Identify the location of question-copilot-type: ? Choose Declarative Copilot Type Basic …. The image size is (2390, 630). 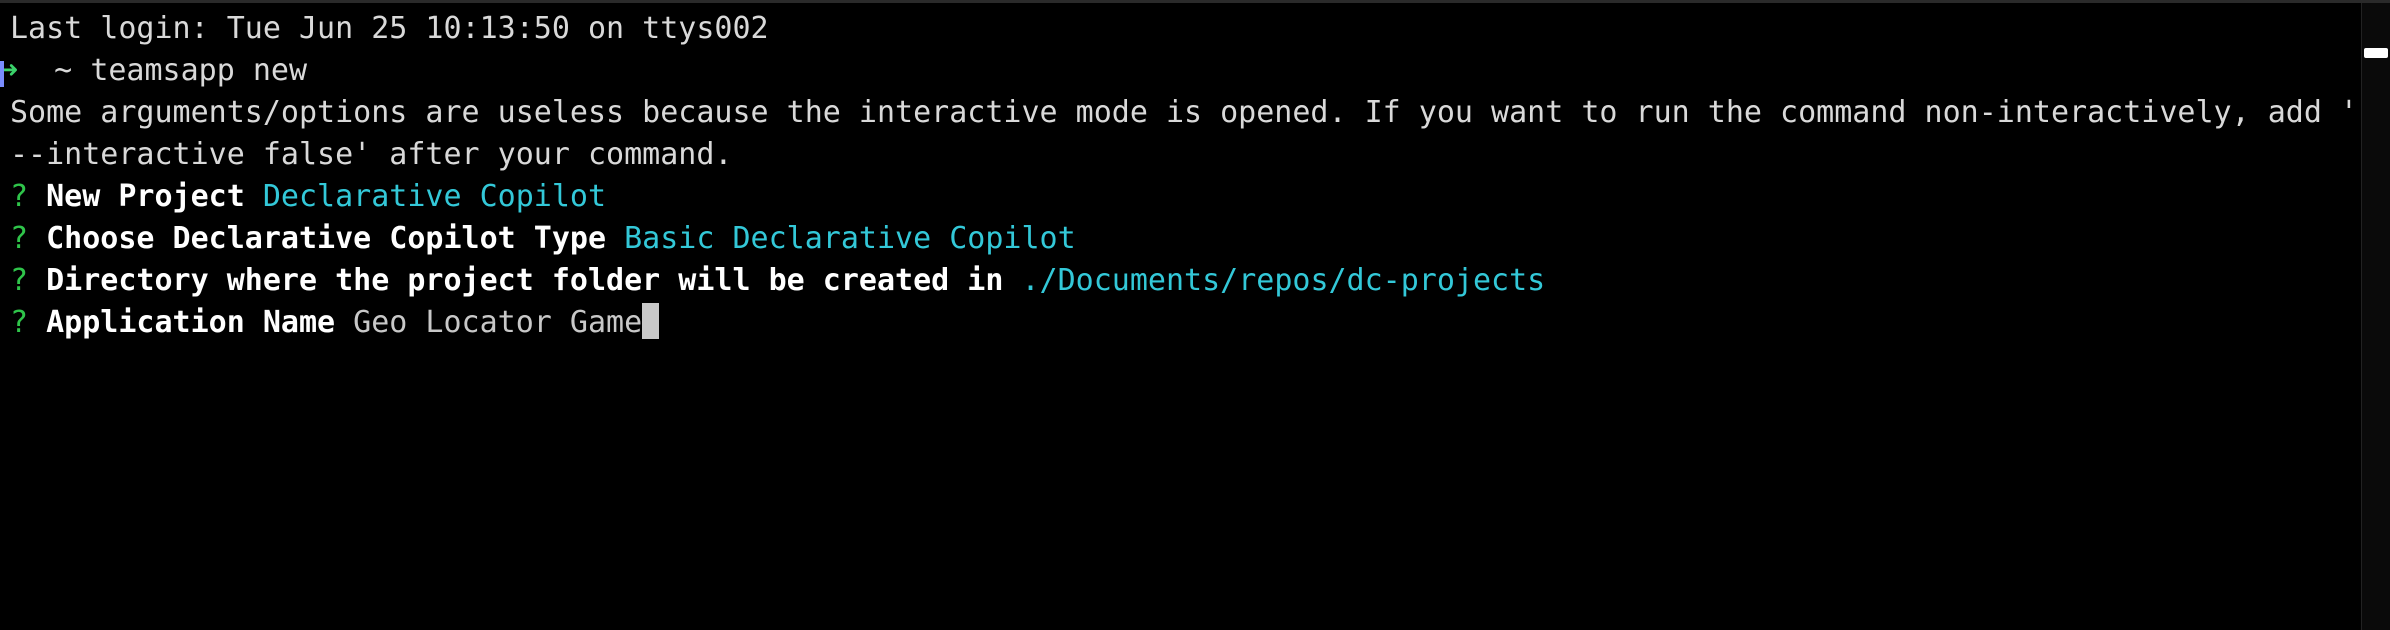
(1185, 239).